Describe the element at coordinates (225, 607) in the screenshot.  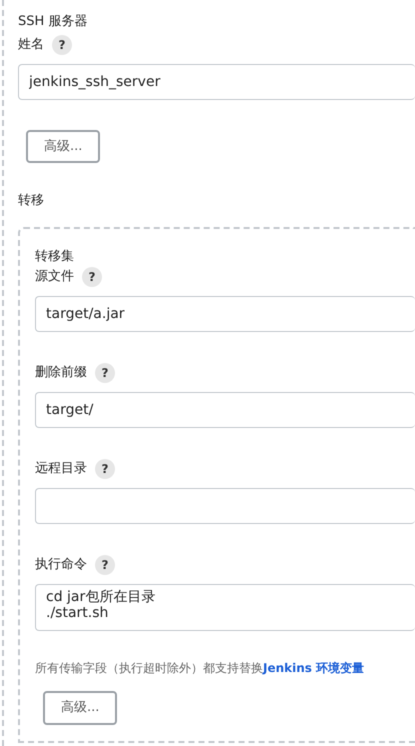
I see `command-textarea: cd jar包所在目录 ./start.sh` at that location.